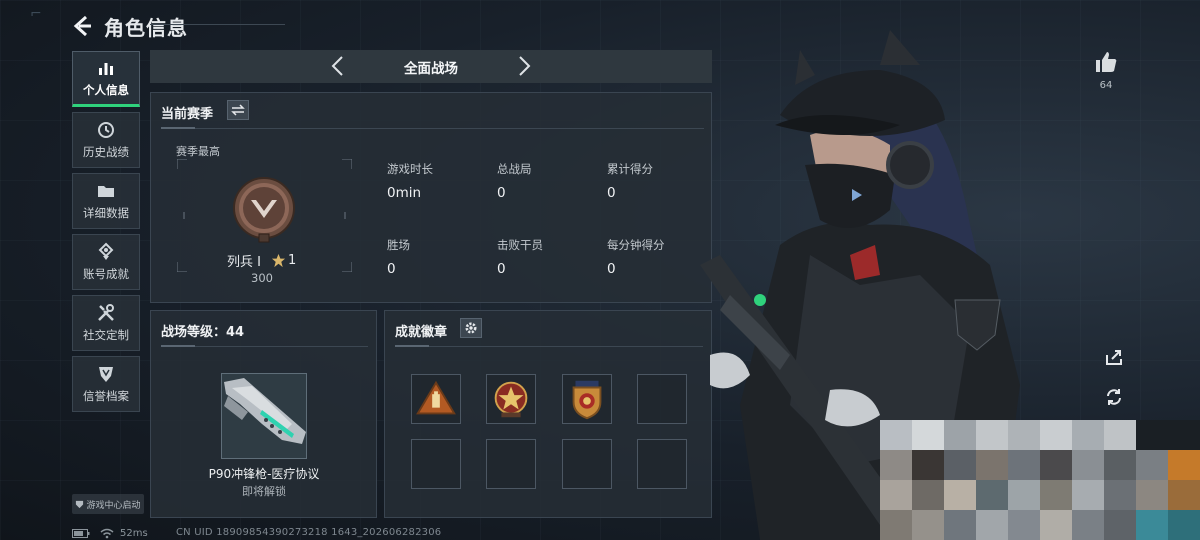 The width and height of the screenshot is (1200, 540). Describe the element at coordinates (198, 151) in the screenshot. I see `season-best-label: 赛季最高` at that location.